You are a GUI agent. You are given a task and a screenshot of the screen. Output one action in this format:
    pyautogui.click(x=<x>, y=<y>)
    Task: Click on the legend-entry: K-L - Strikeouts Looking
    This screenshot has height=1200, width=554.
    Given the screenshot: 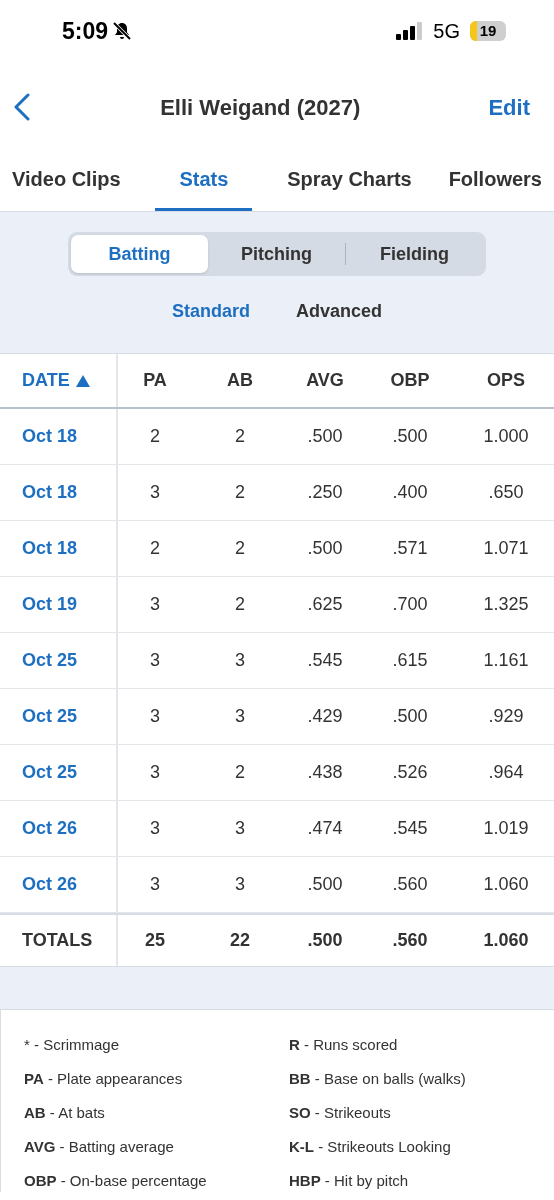 What is the action you would take?
    pyautogui.click(x=370, y=1147)
    